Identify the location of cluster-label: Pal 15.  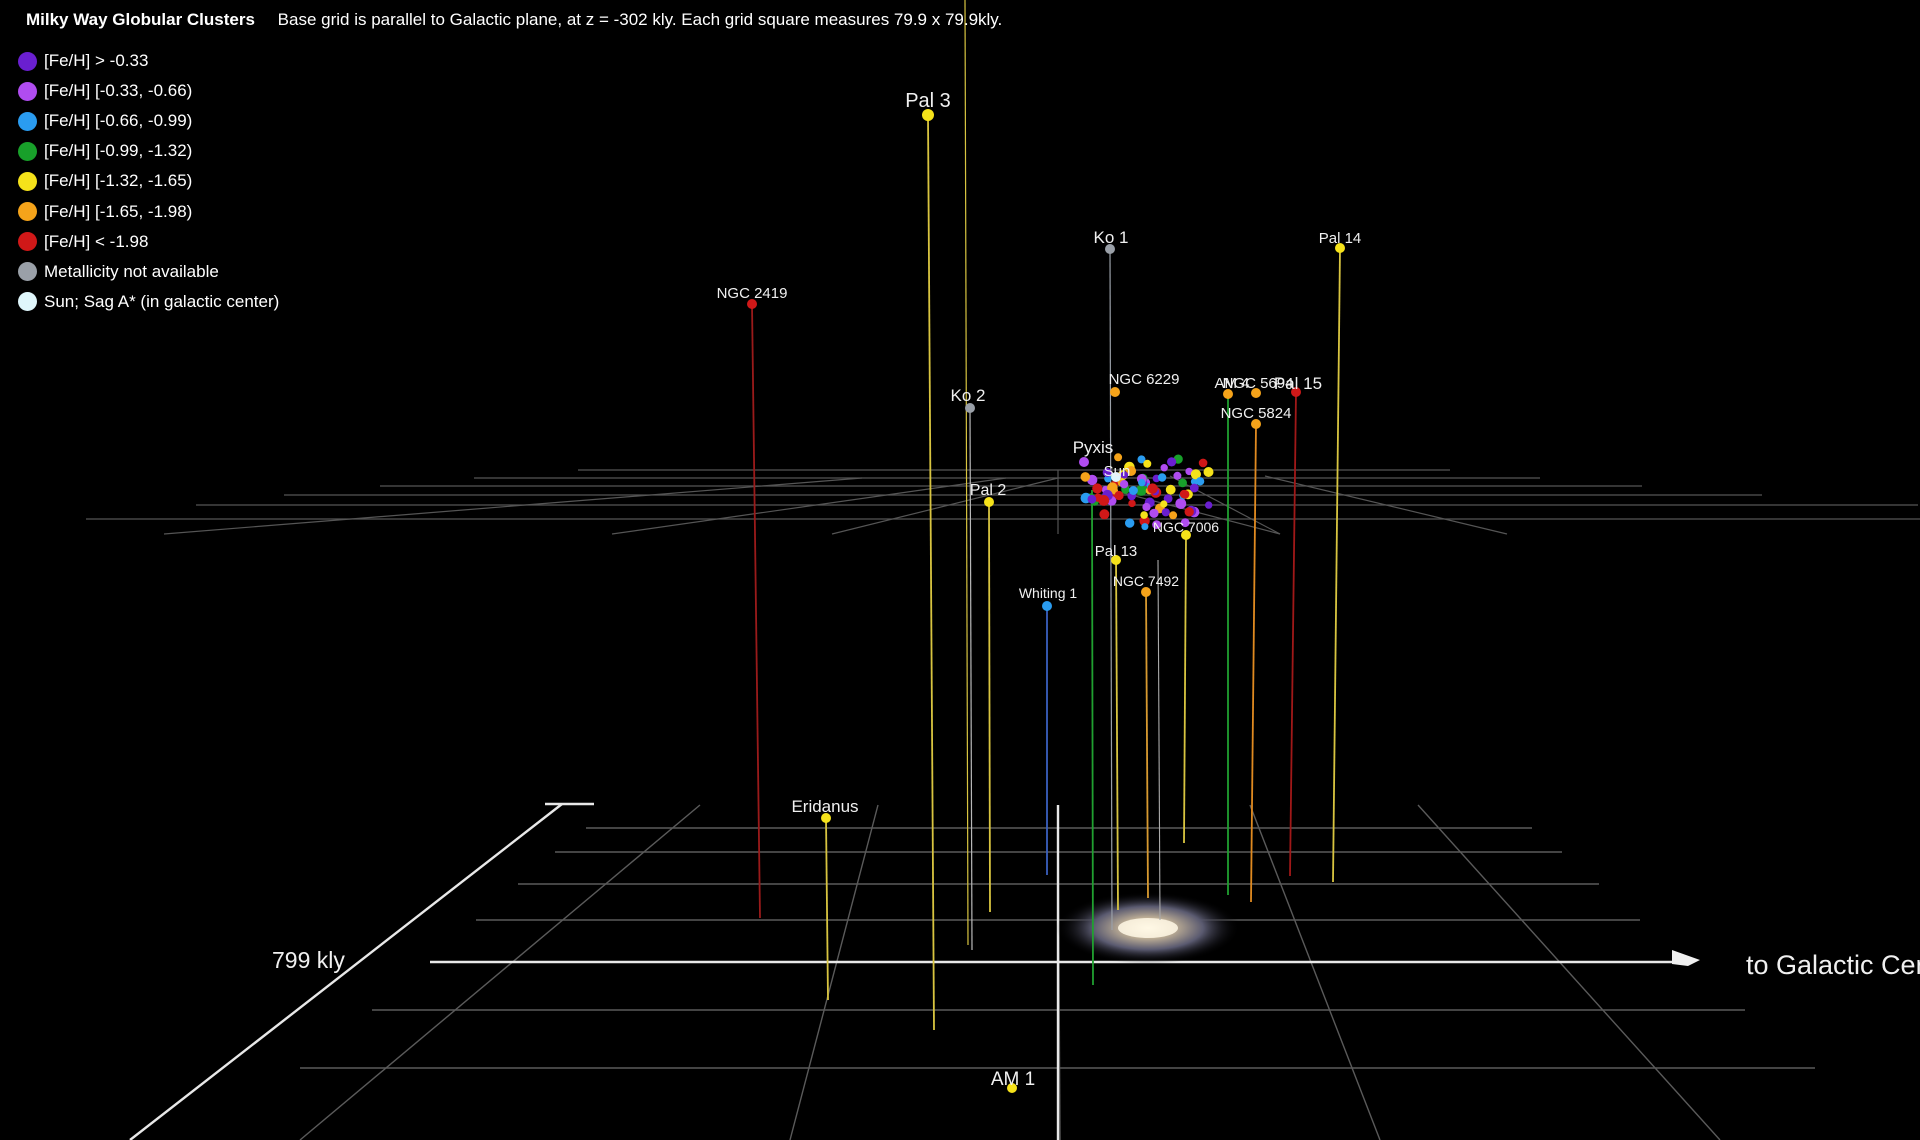
(1298, 383).